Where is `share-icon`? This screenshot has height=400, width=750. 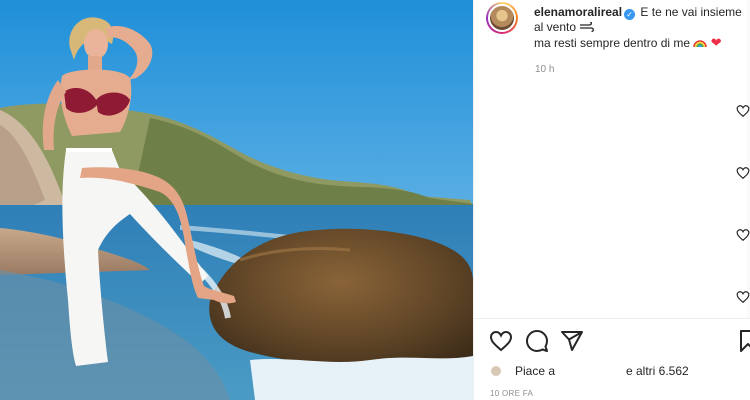 share-icon is located at coordinates (572, 341).